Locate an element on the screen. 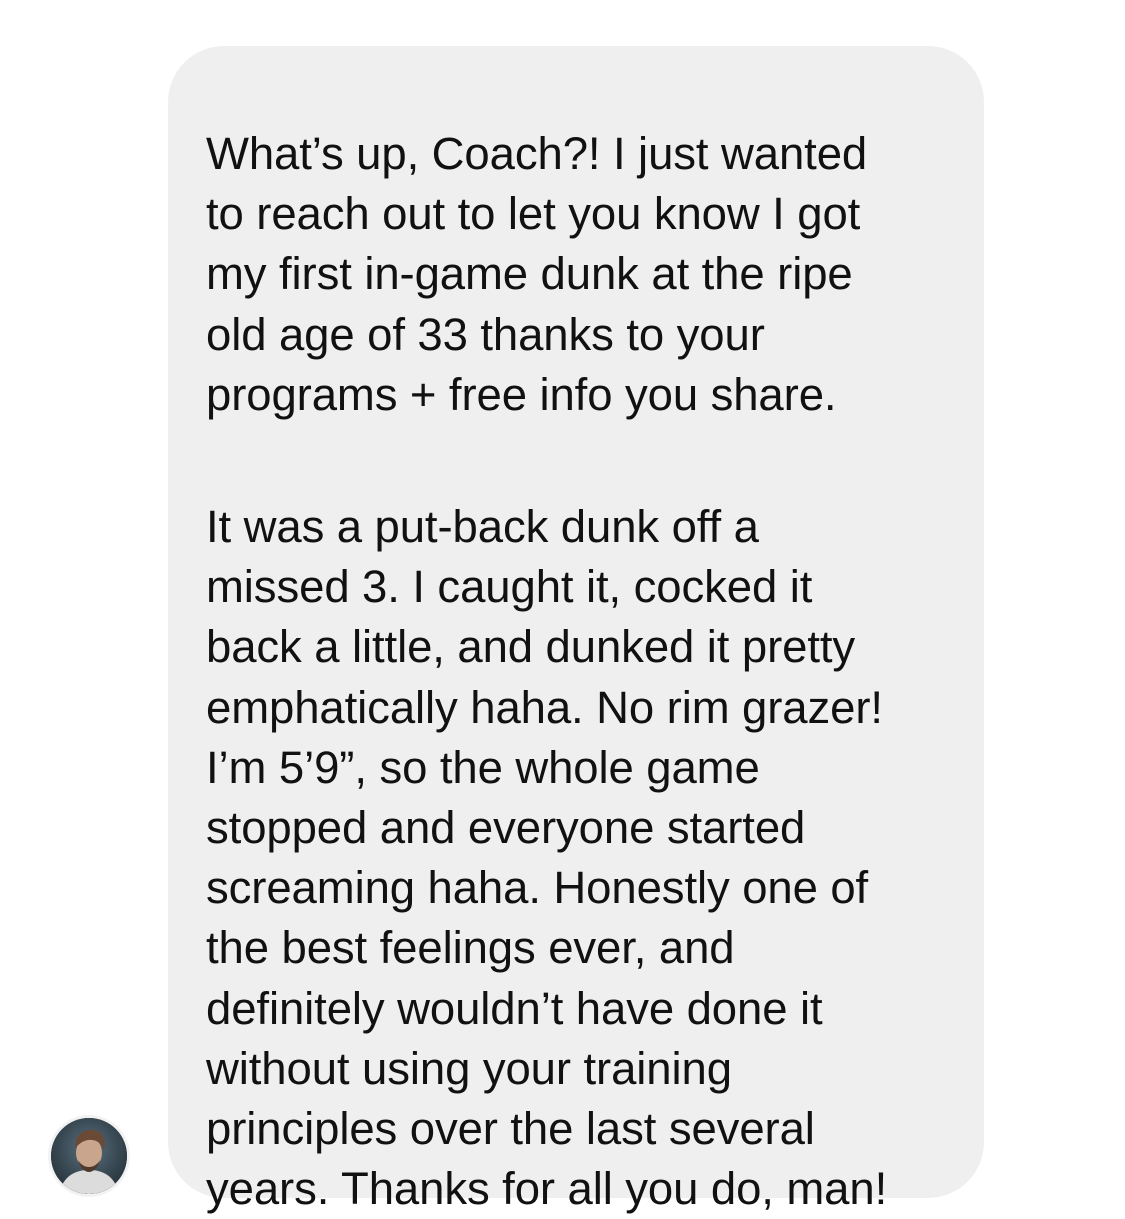 The width and height of the screenshot is (1125, 1219). profile-photo-icon is located at coordinates (89, 1156).